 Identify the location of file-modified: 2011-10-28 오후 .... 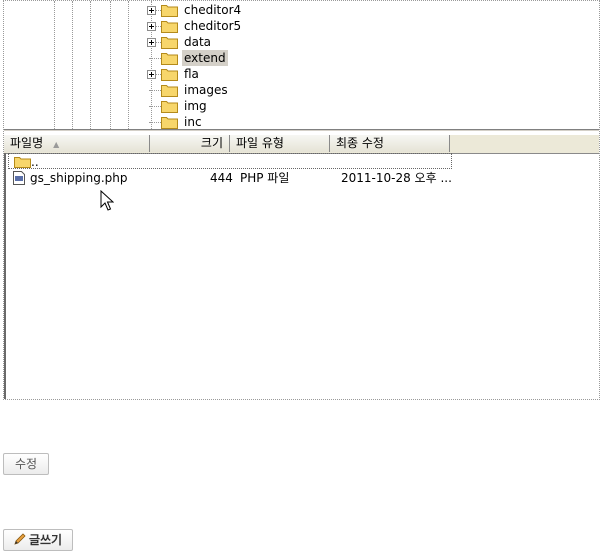
(396, 178).